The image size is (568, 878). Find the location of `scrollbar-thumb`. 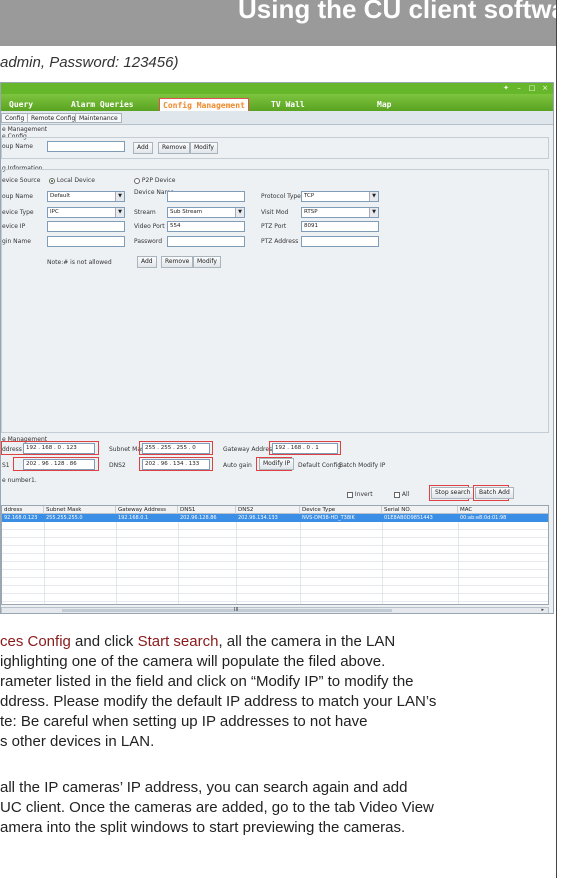

scrollbar-thumb is located at coordinates (227, 610).